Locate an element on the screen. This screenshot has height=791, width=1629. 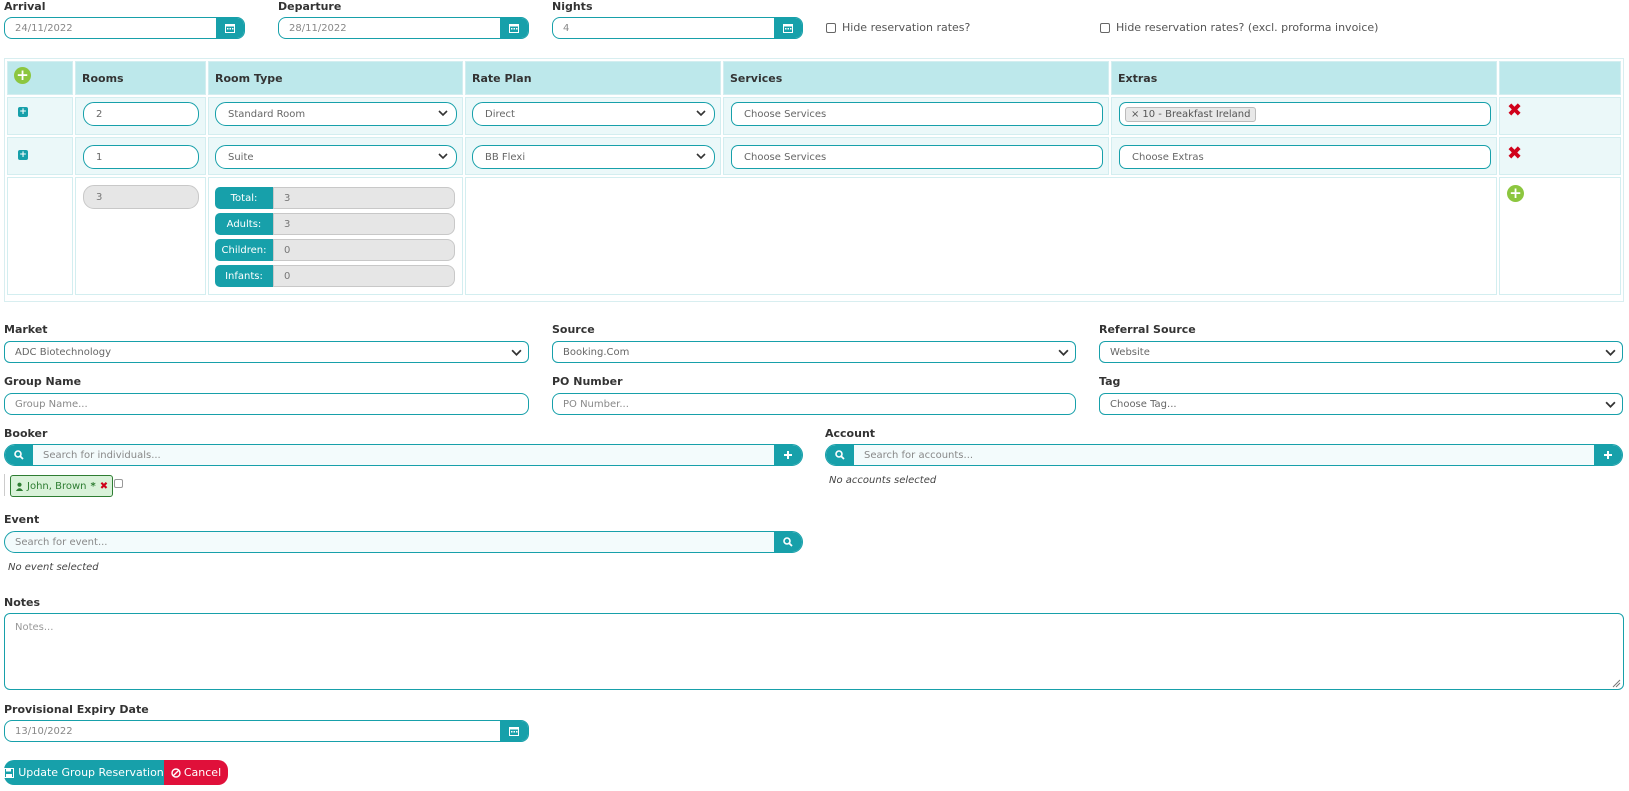
room-type-value: Standard Room is located at coordinates (267, 114).